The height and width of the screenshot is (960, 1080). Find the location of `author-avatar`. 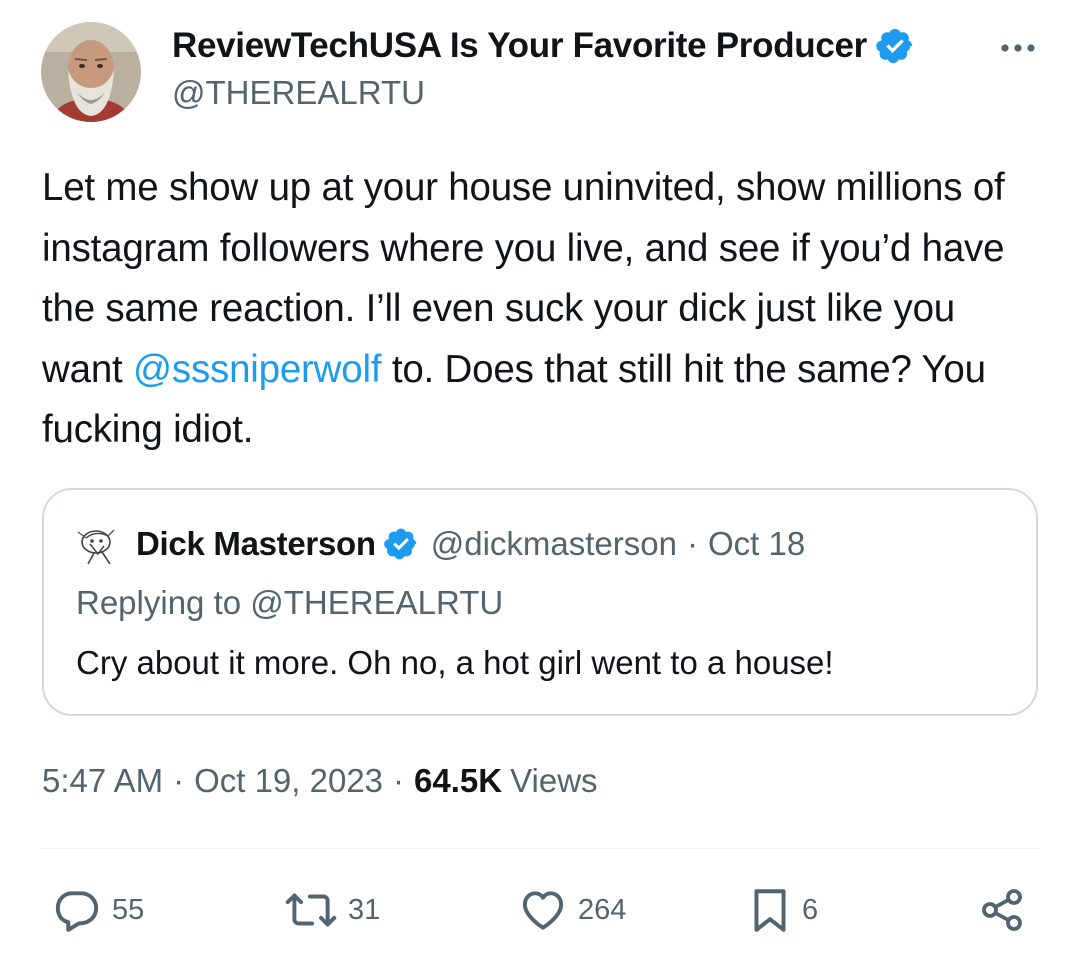

author-avatar is located at coordinates (91, 72).